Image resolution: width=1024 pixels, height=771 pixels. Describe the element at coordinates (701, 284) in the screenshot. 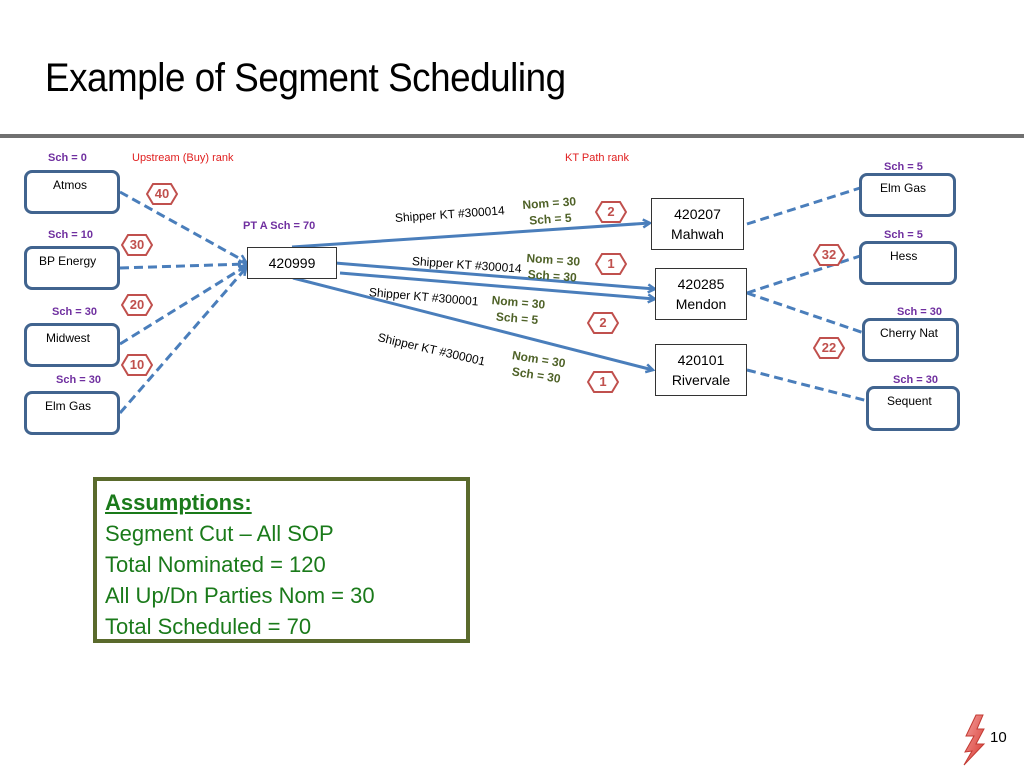

I see `point-id: 420285` at that location.